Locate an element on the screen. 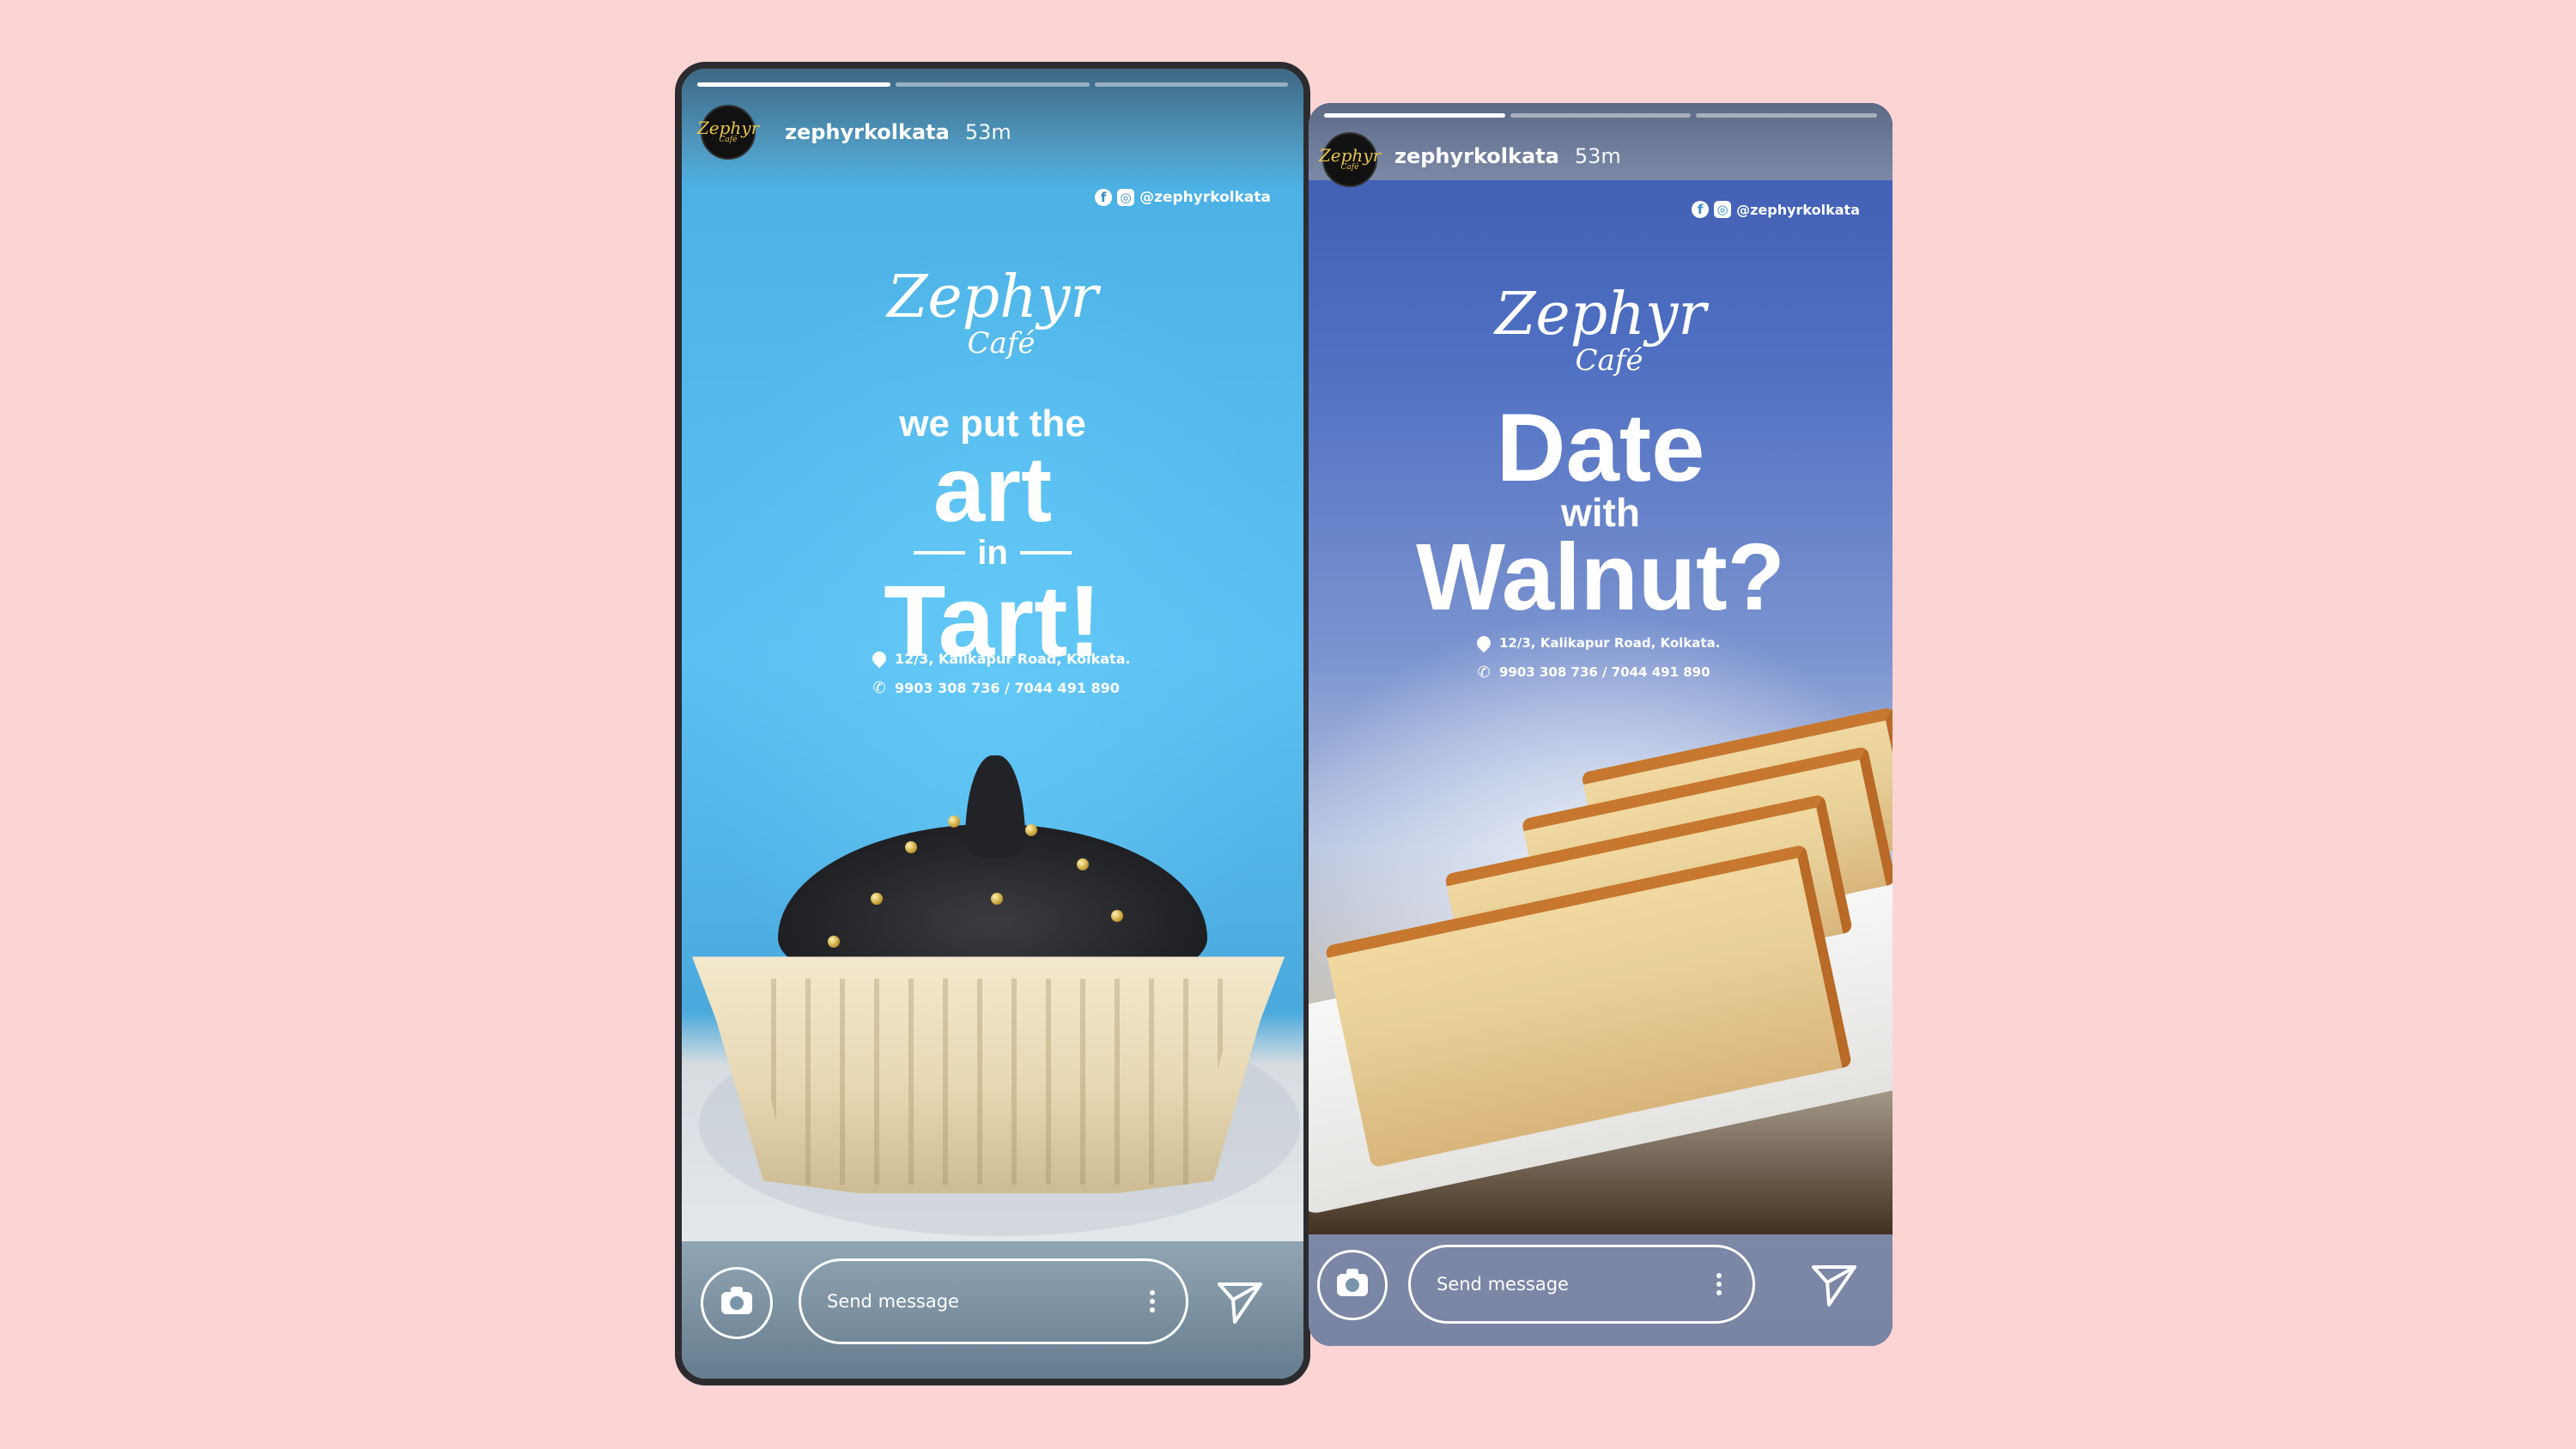  headline-line: art is located at coordinates (993, 489).